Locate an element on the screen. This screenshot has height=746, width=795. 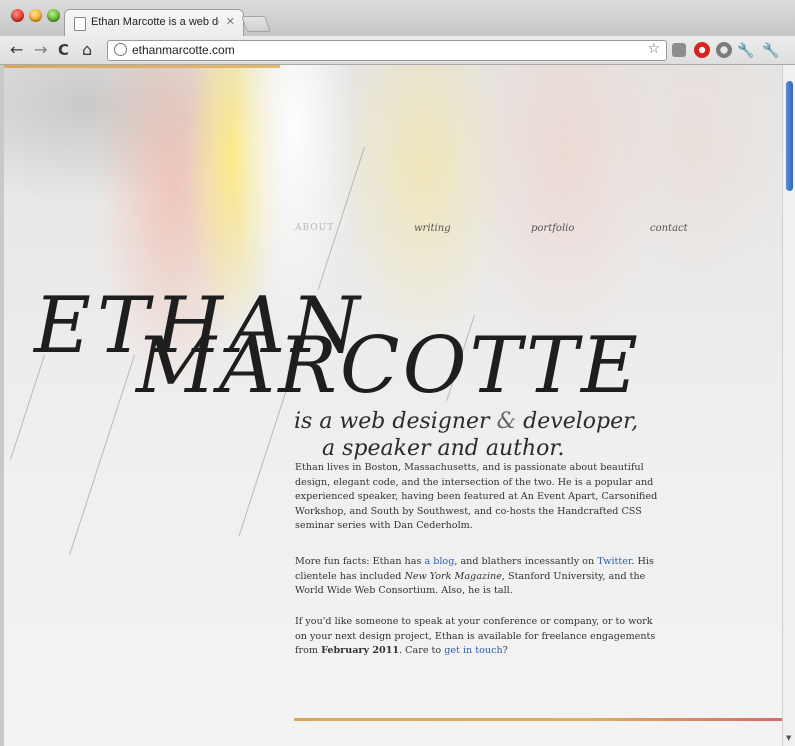
globe-icon is located at coordinates (120, 49).